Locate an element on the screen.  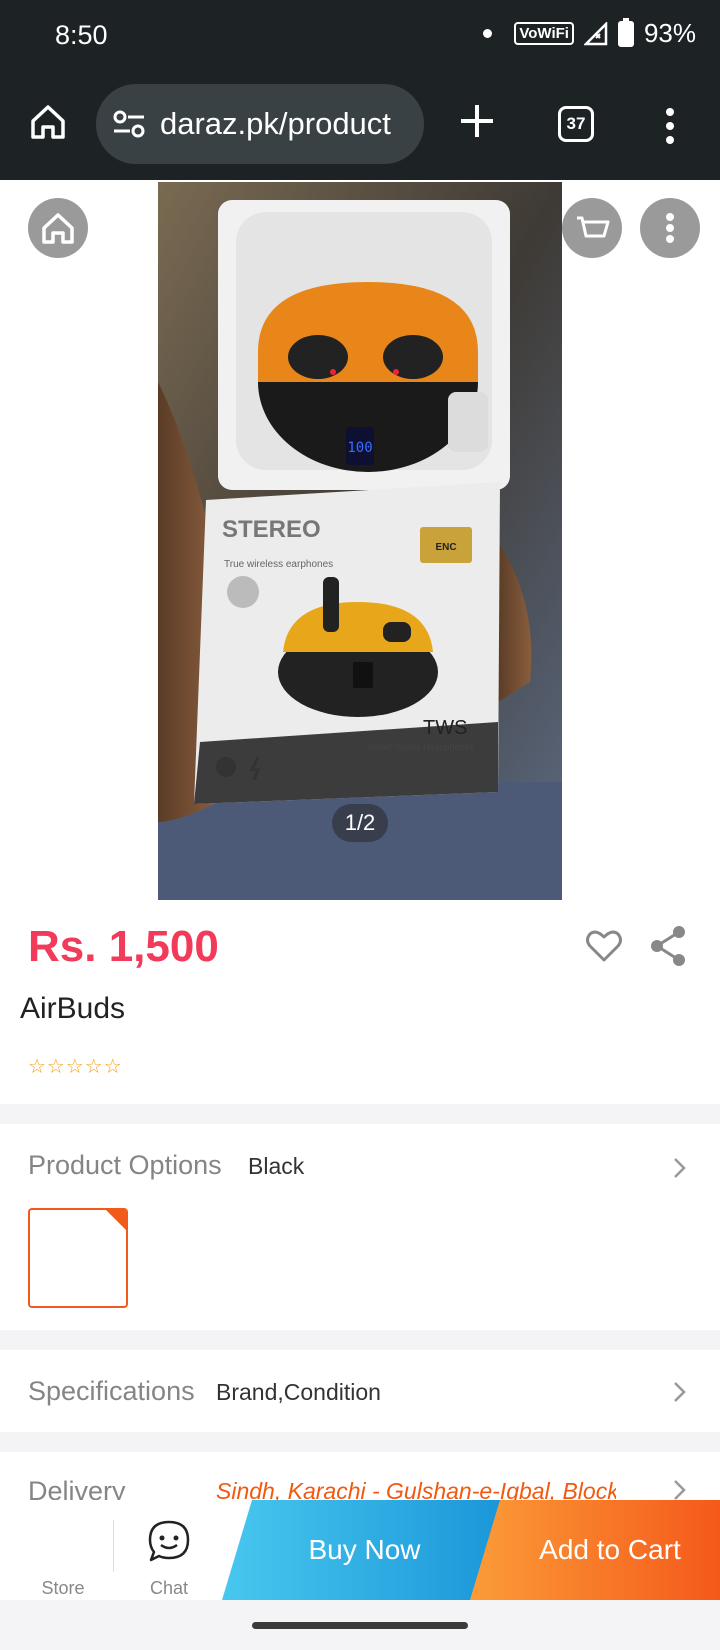
product-title: AirBuds is located at coordinates (73, 1008).